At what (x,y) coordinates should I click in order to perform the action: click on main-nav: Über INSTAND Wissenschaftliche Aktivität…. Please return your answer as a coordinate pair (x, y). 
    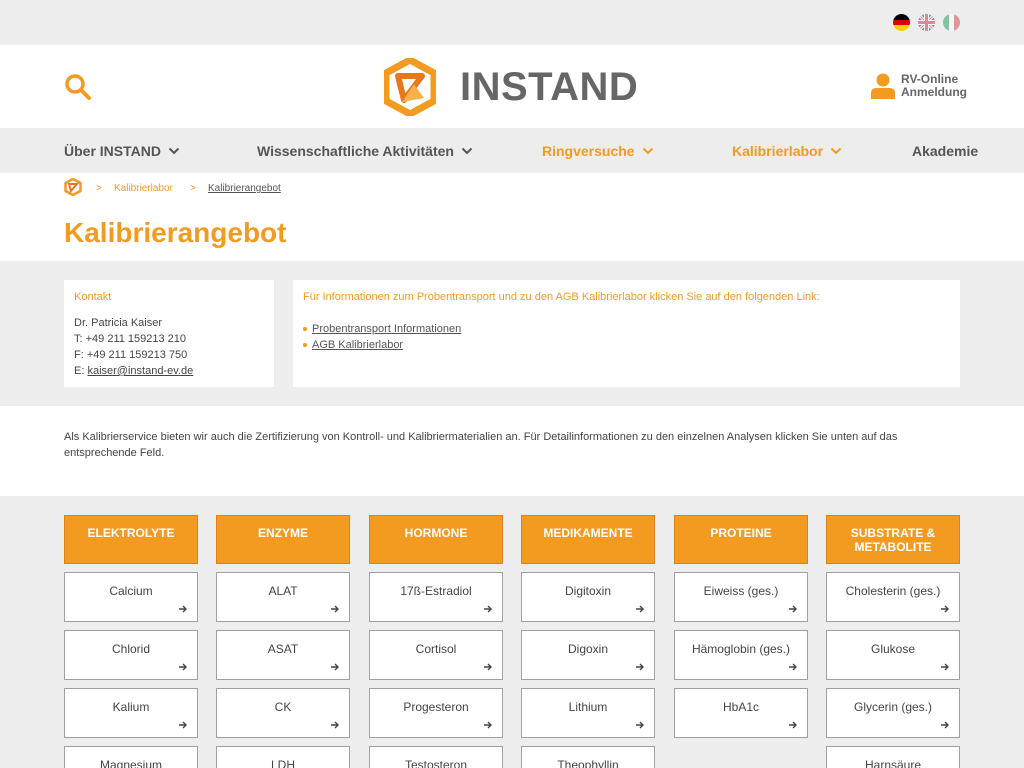
    Looking at the image, I should click on (512, 150).